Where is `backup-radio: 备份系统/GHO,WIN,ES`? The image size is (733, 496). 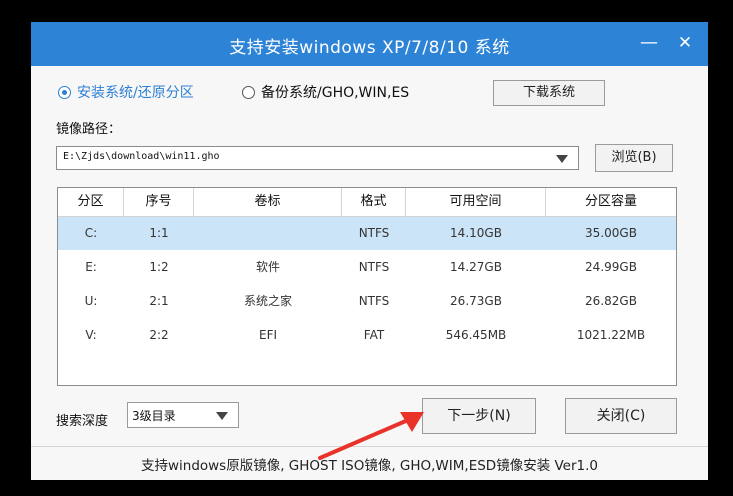
backup-radio: 备份系统/GHO,WIN,ES is located at coordinates (325, 92).